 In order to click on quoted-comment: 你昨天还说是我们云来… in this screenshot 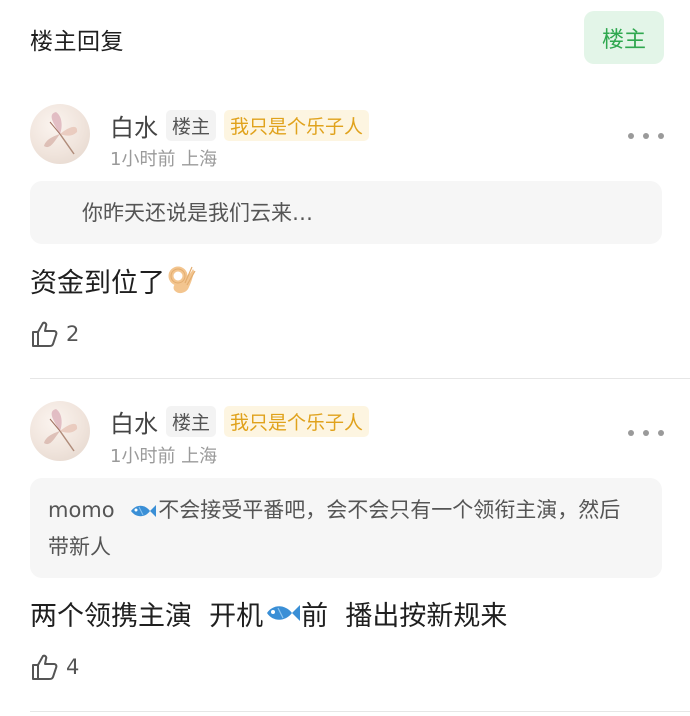, I will do `click(346, 212)`.